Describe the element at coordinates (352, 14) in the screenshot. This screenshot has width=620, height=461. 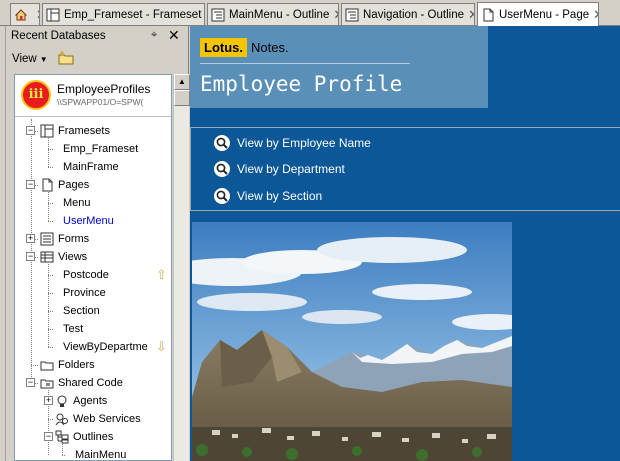
I see `outline-icon` at that location.